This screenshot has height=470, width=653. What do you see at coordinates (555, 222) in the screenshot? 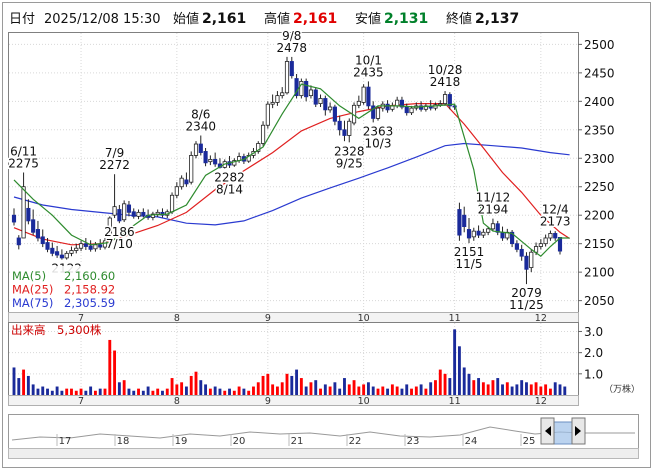
I see `price-annotation: 2173` at bounding box center [555, 222].